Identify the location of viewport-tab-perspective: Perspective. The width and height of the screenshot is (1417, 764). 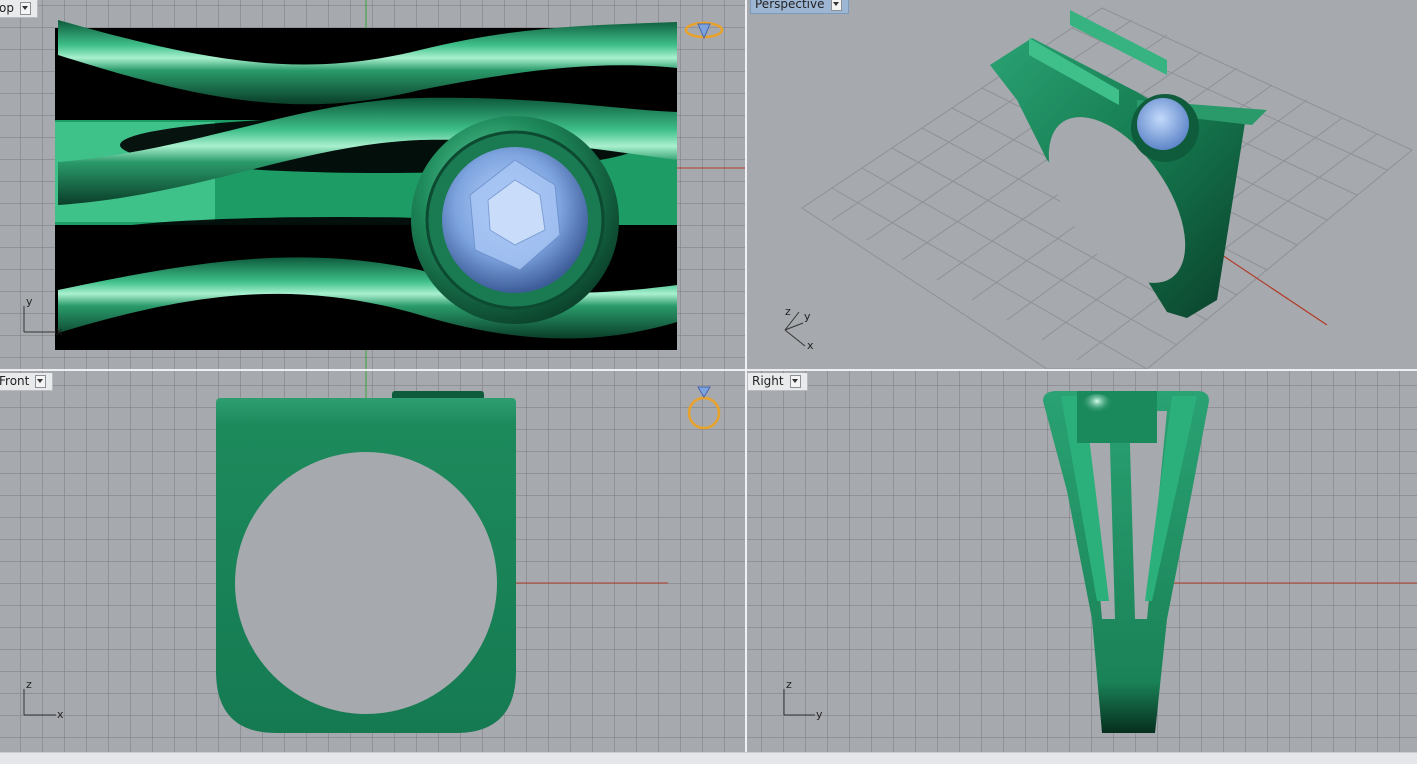
(799, 7).